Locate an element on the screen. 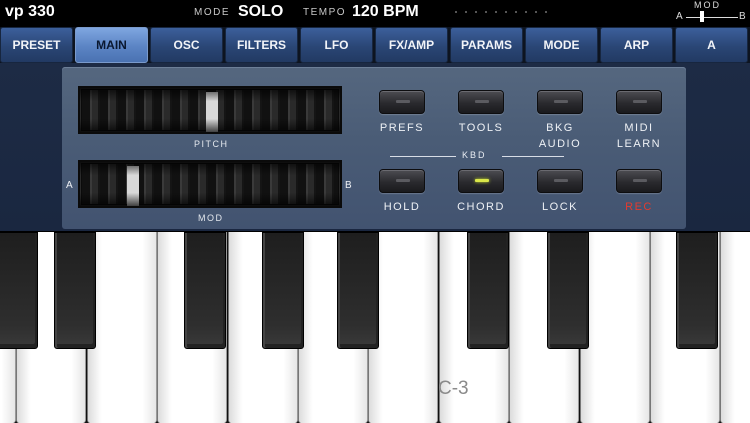 The image size is (750, 423). prefs-button is located at coordinates (402, 102).